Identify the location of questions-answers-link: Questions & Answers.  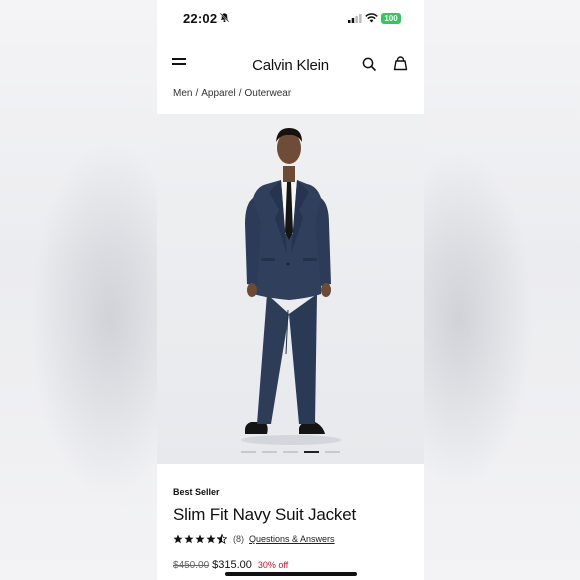
(292, 539).